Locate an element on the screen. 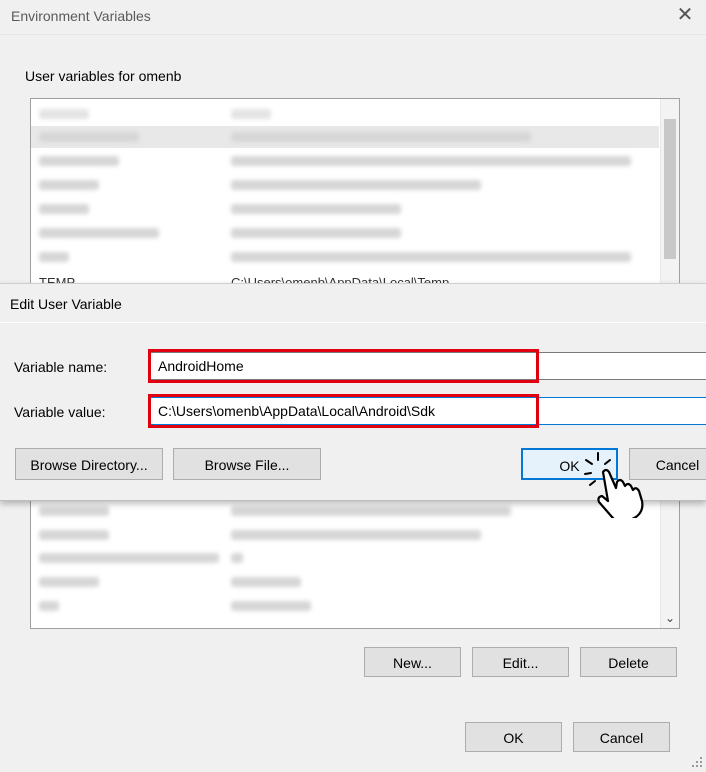 Image resolution: width=706 pixels, height=772 pixels. scrollbar is located at coordinates (669, 194).